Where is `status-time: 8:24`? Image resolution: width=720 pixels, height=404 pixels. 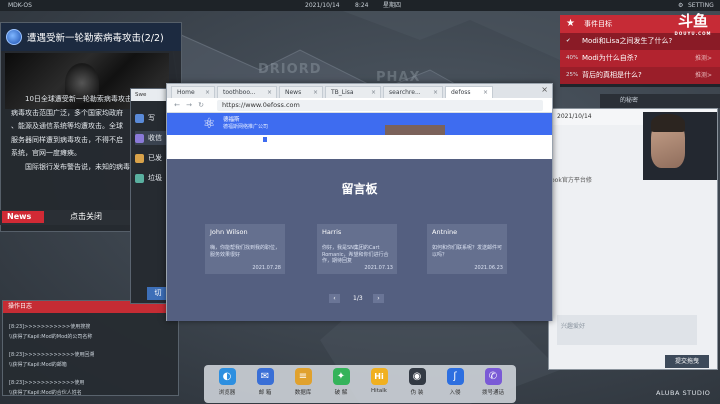 status-time: 8:24 is located at coordinates (362, 5).